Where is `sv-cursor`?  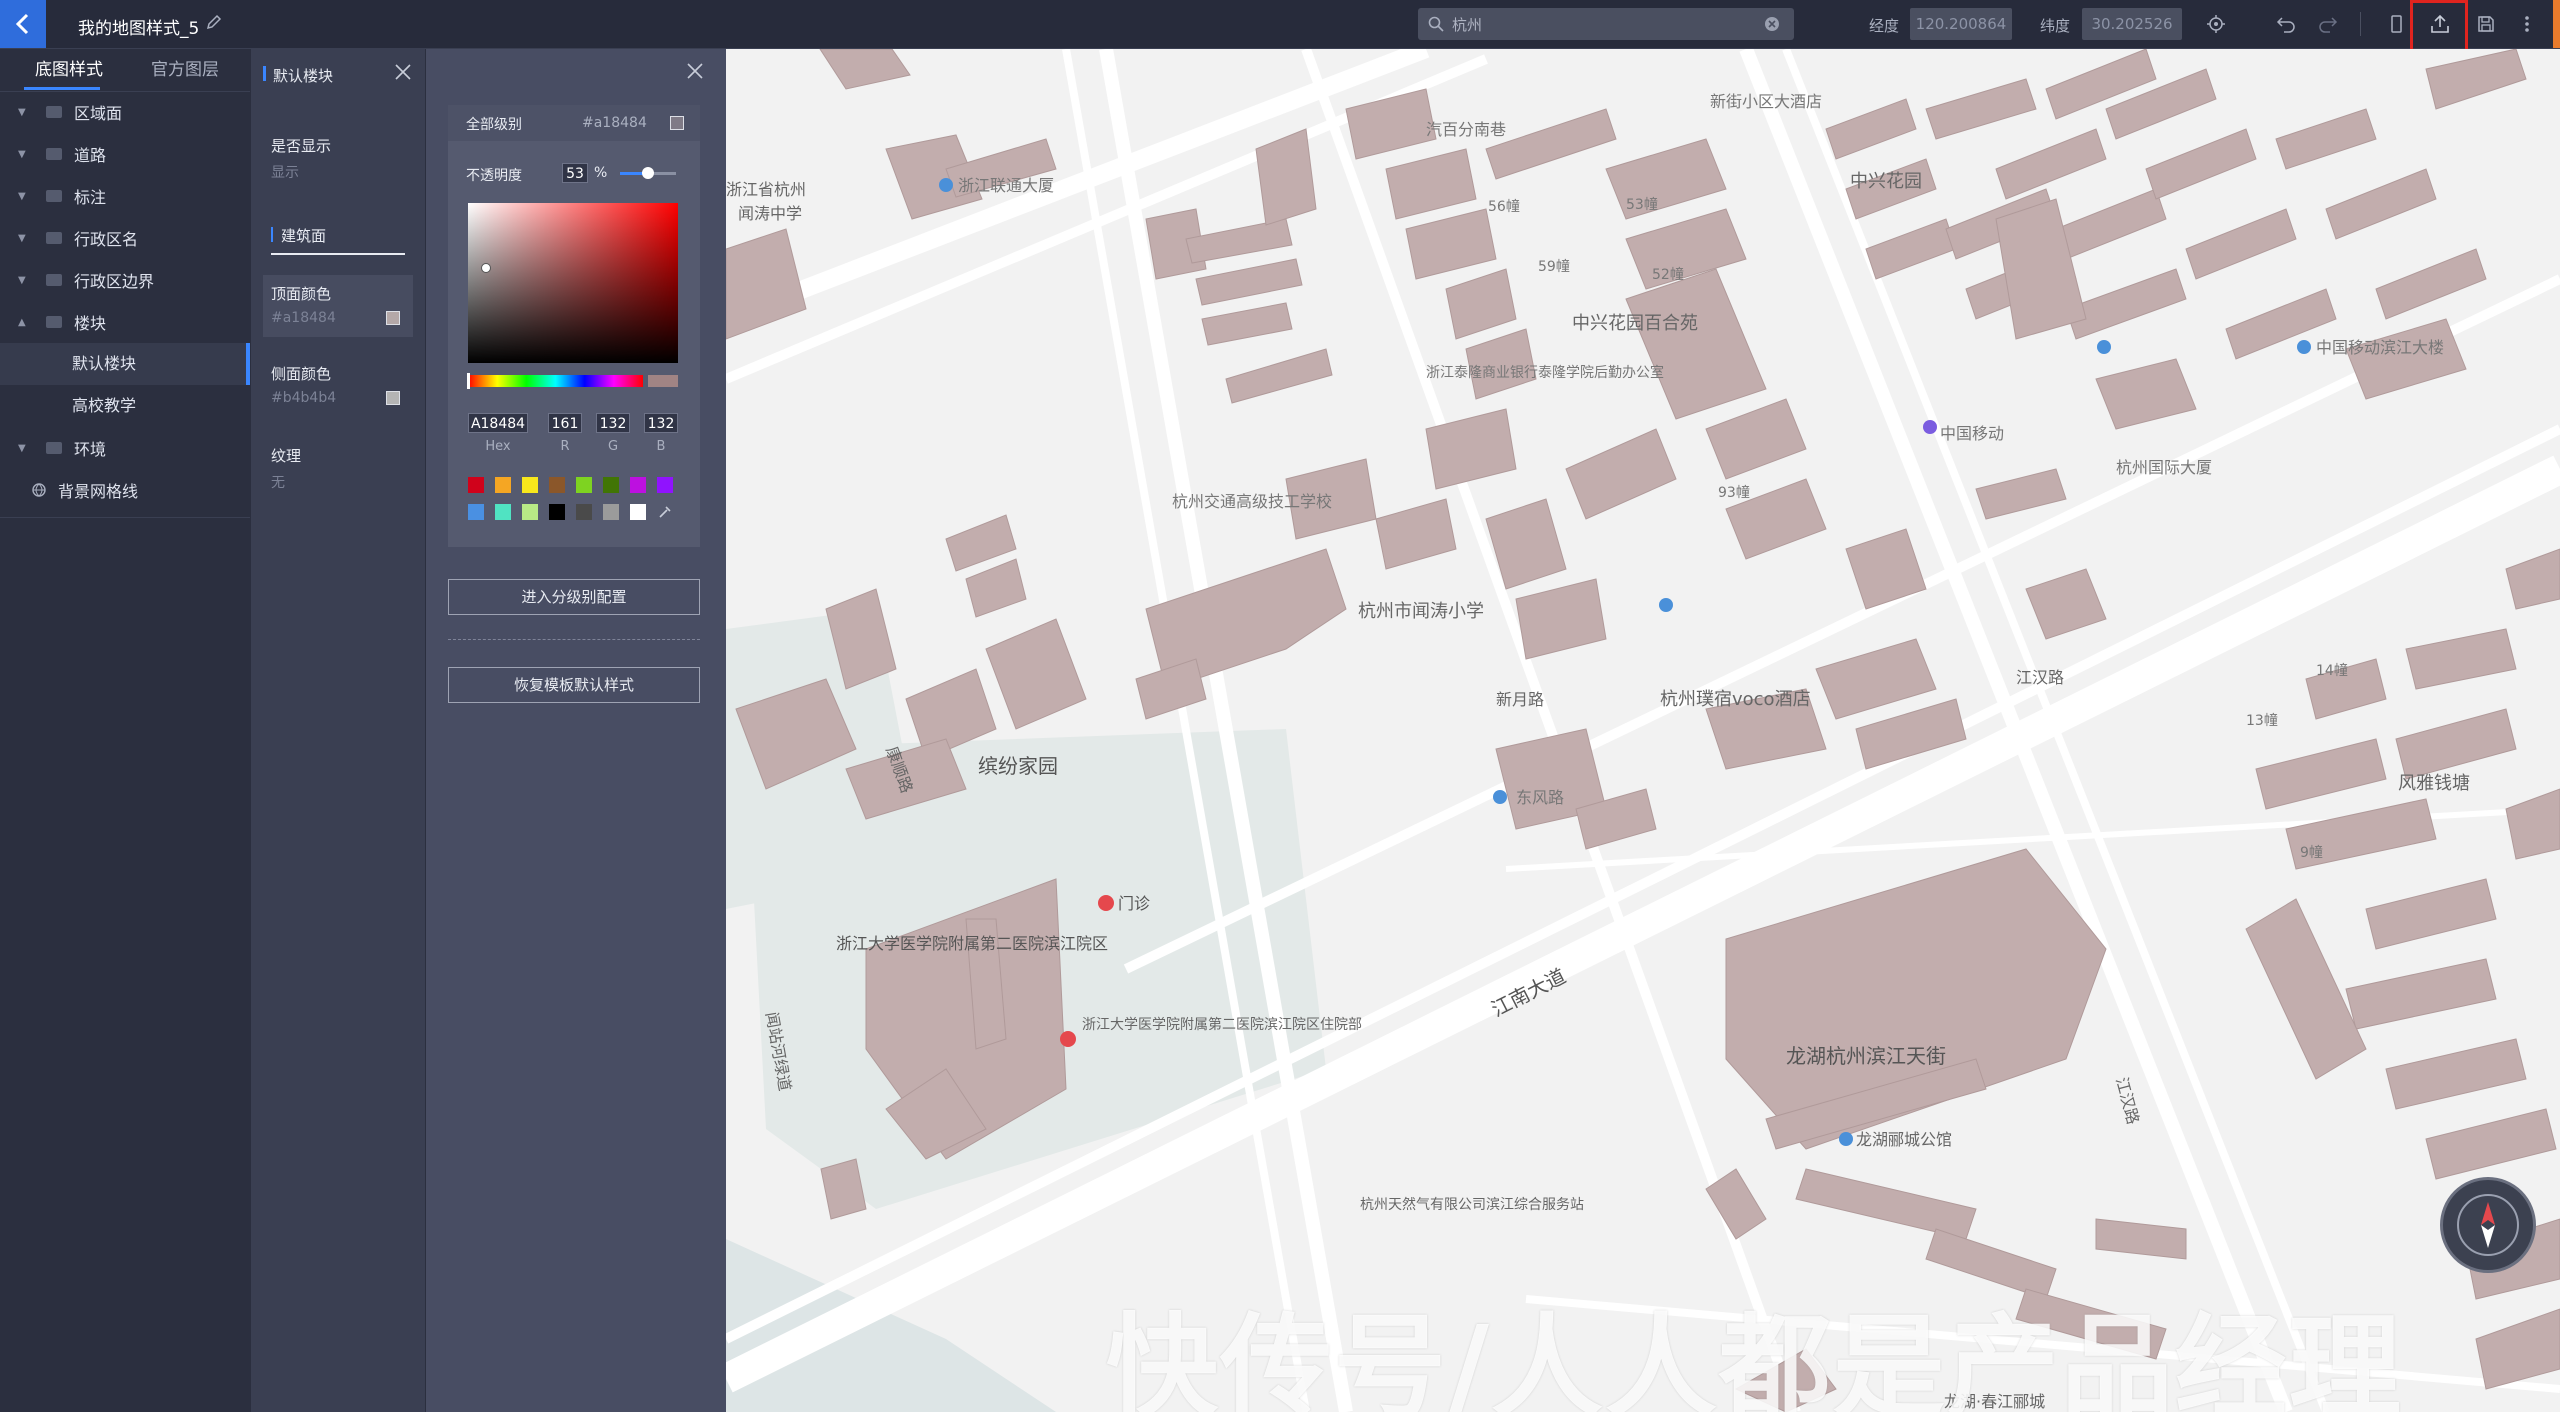
sv-cursor is located at coordinates (486, 268).